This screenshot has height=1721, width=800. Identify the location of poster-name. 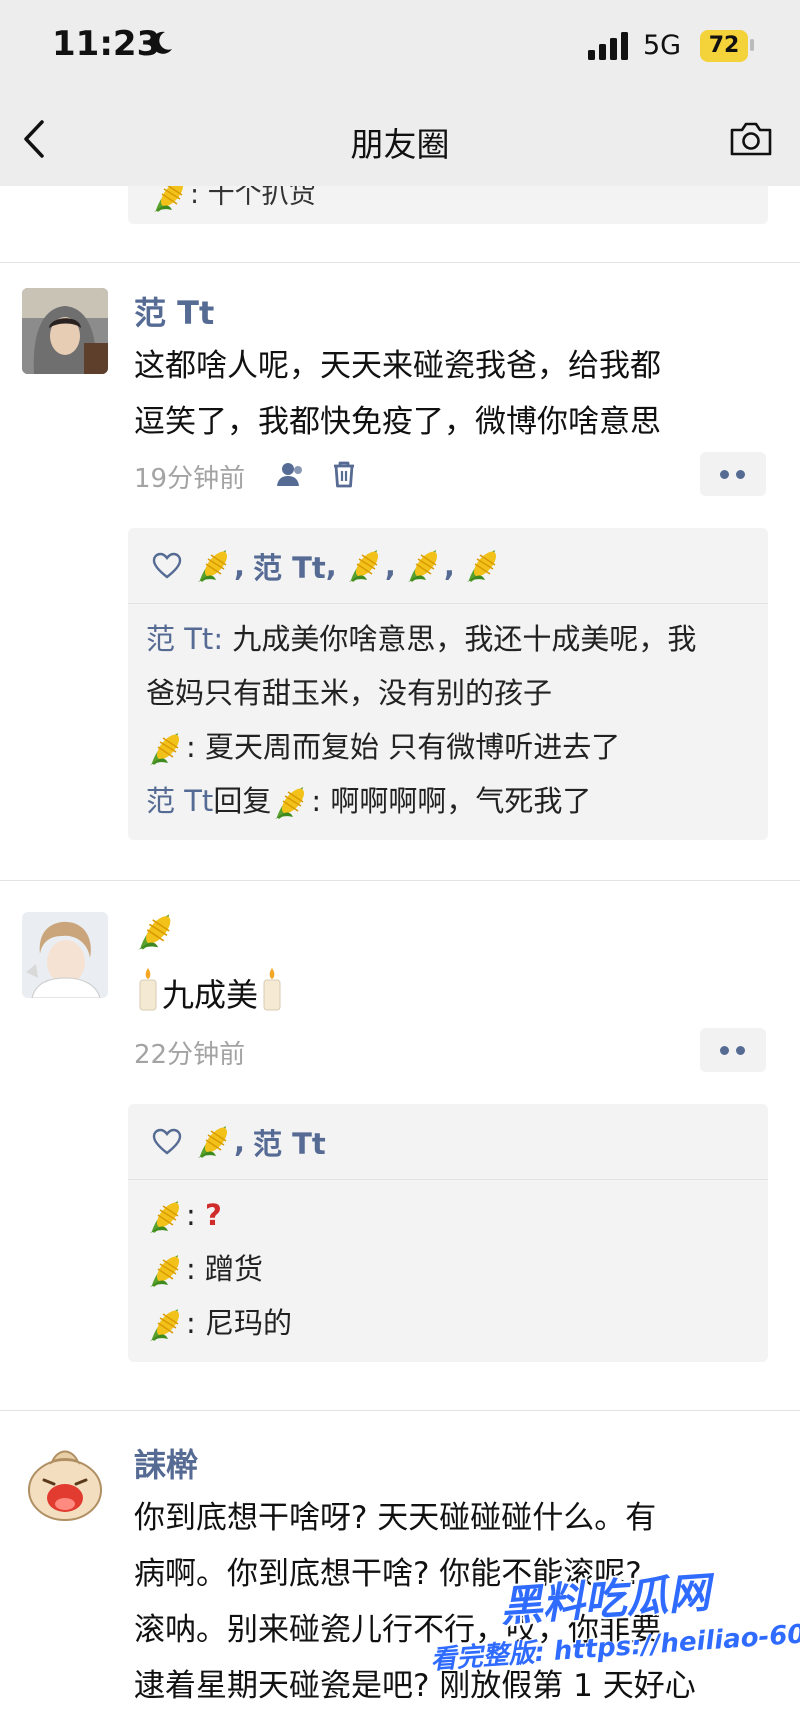
(156, 932).